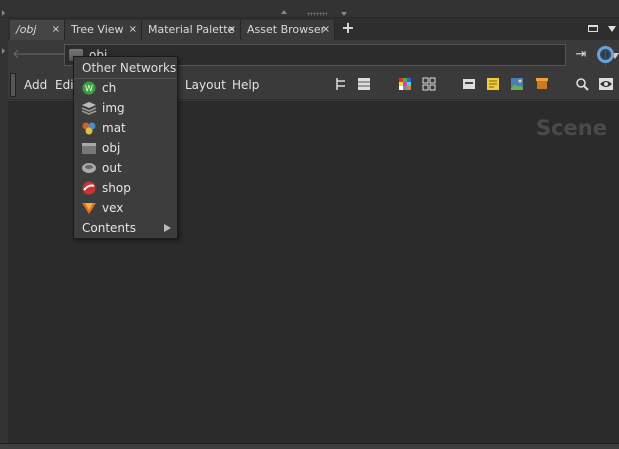 This screenshot has height=449, width=619. Describe the element at coordinates (606, 84) in the screenshot. I see `visibility-eye-icon` at that location.